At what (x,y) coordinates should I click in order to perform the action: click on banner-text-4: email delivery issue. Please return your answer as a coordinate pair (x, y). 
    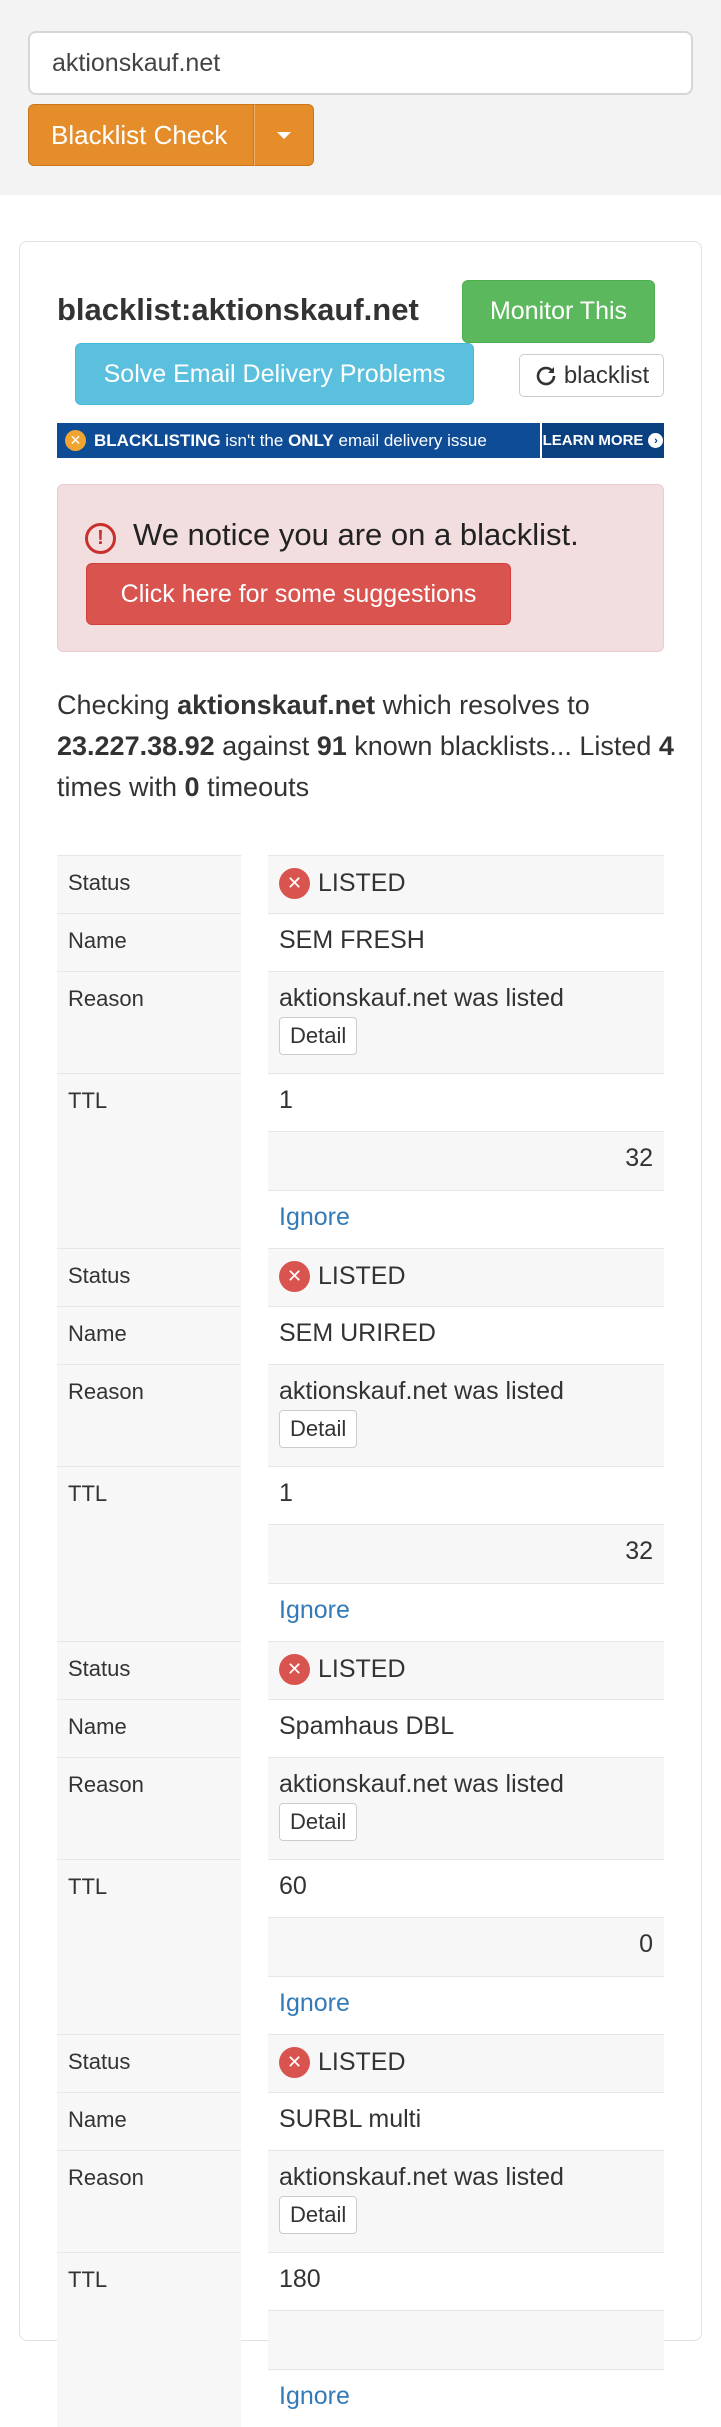
    Looking at the image, I should click on (412, 440).